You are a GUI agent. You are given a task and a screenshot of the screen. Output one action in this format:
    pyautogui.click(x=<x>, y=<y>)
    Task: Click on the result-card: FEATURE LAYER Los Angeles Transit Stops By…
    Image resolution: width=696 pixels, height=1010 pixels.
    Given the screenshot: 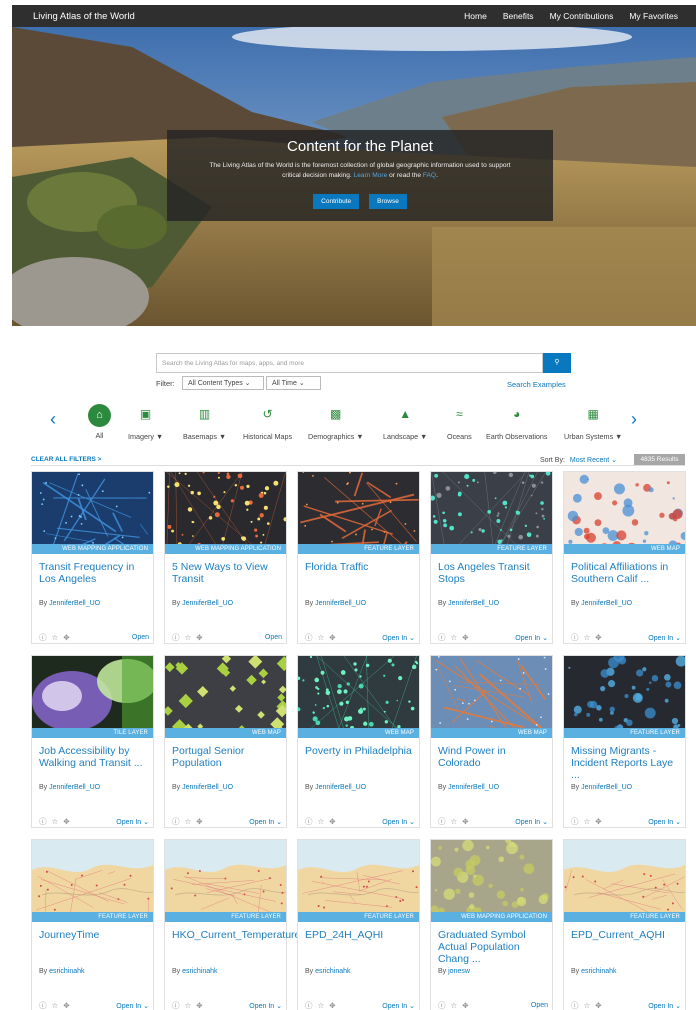 What is the action you would take?
    pyautogui.click(x=491, y=557)
    